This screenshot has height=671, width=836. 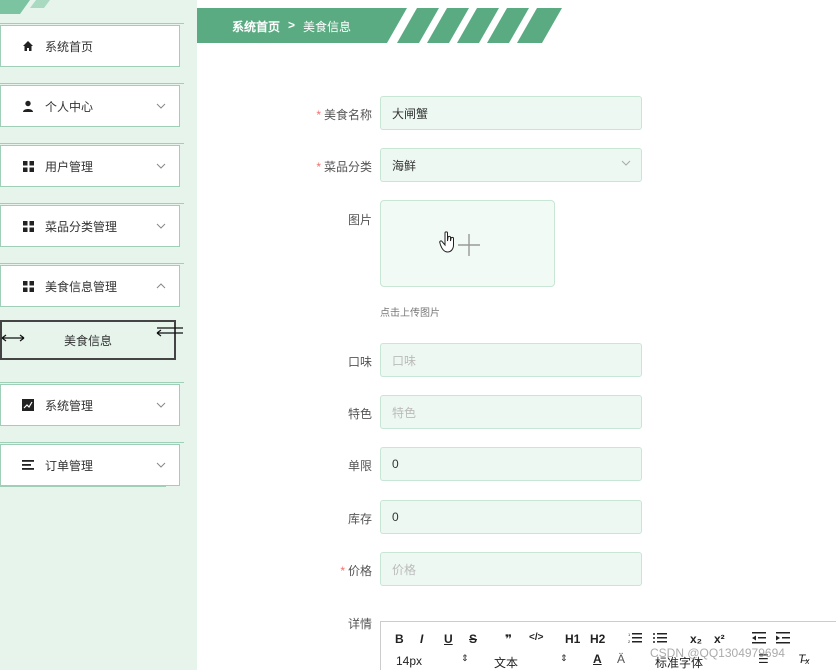 I want to click on category-select-value: 海鲜, so click(x=404, y=165).